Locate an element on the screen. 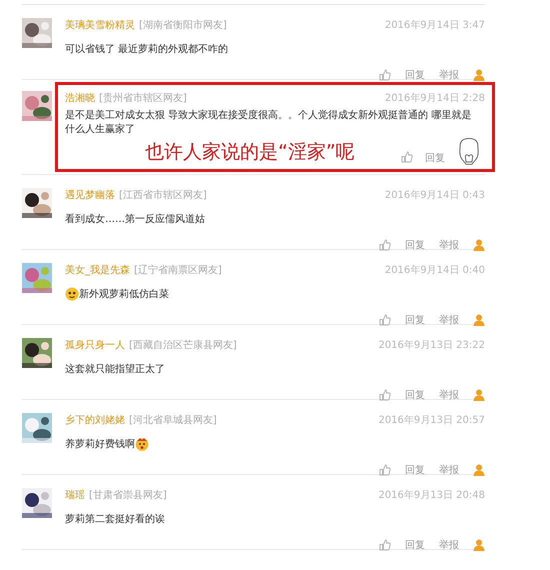 Image resolution: width=550 pixels, height=570 pixels. comment-time: 2016年9月14日 0:43 is located at coordinates (434, 195).